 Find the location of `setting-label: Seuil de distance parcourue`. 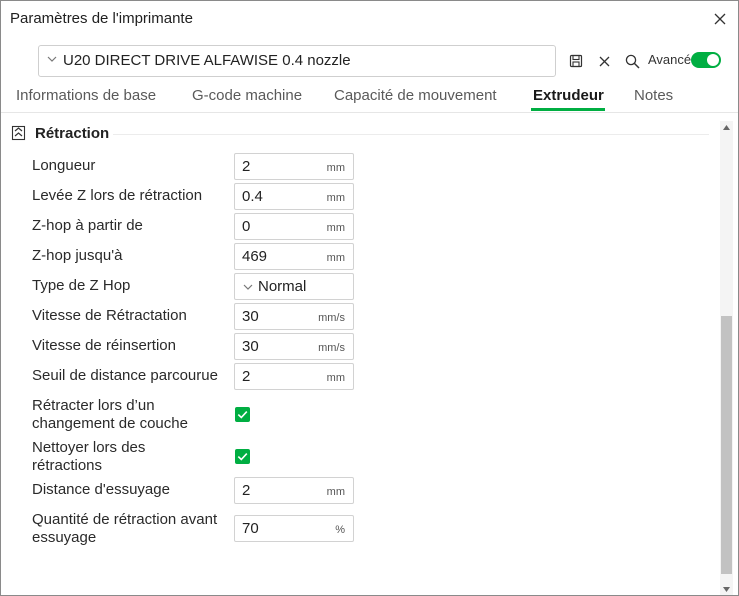

setting-label: Seuil de distance parcourue is located at coordinates (125, 375).